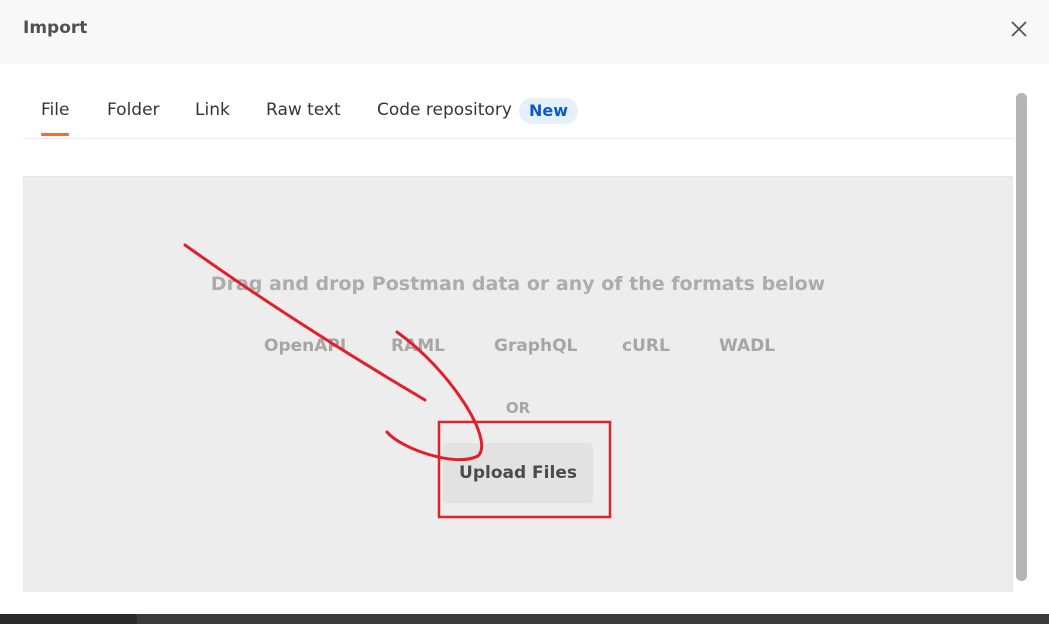  Describe the element at coordinates (303, 110) in the screenshot. I see `tab-raw-text: Raw text` at that location.